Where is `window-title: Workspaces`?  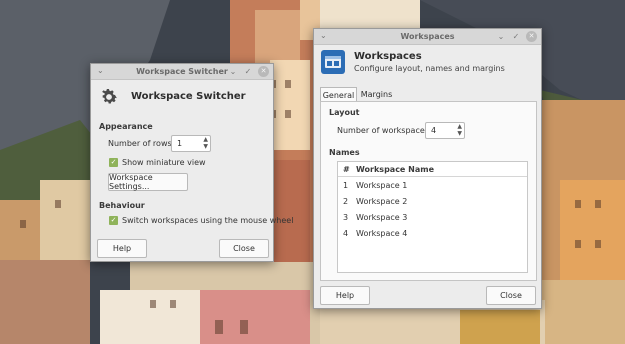
window-title: Workspaces is located at coordinates (427, 36).